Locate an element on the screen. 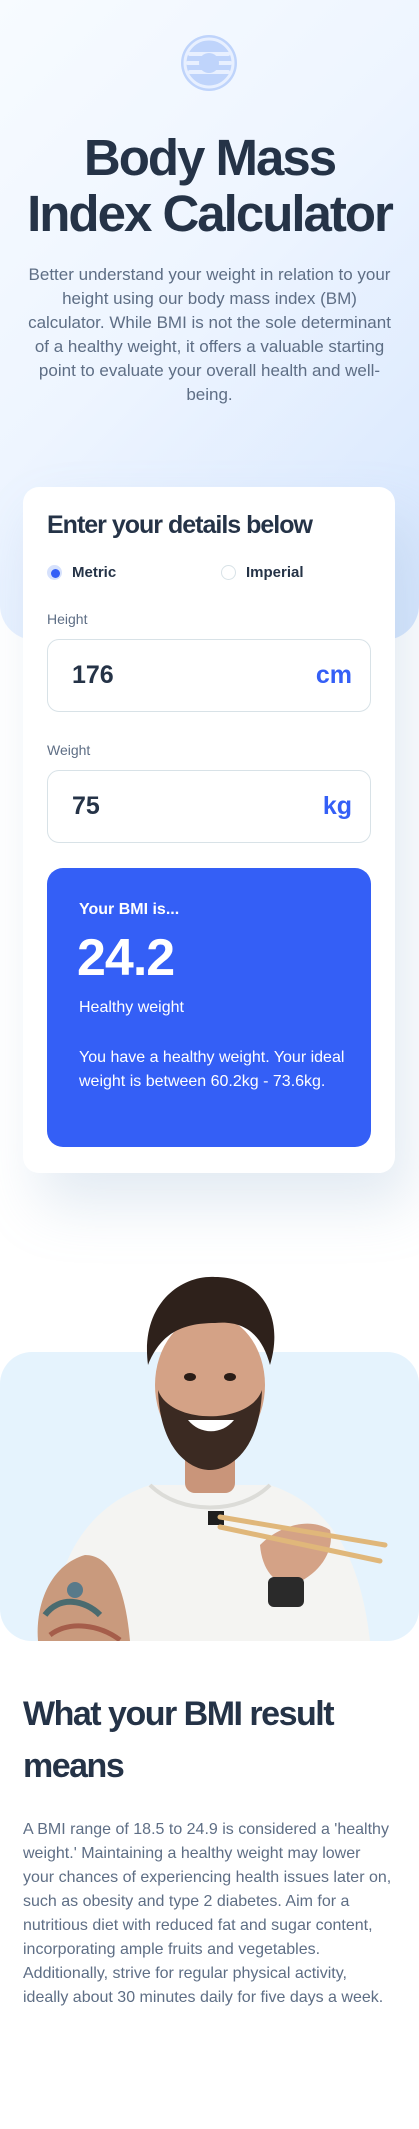 This screenshot has height=2129, width=419. bmi-logo-icon is located at coordinates (209, 63).